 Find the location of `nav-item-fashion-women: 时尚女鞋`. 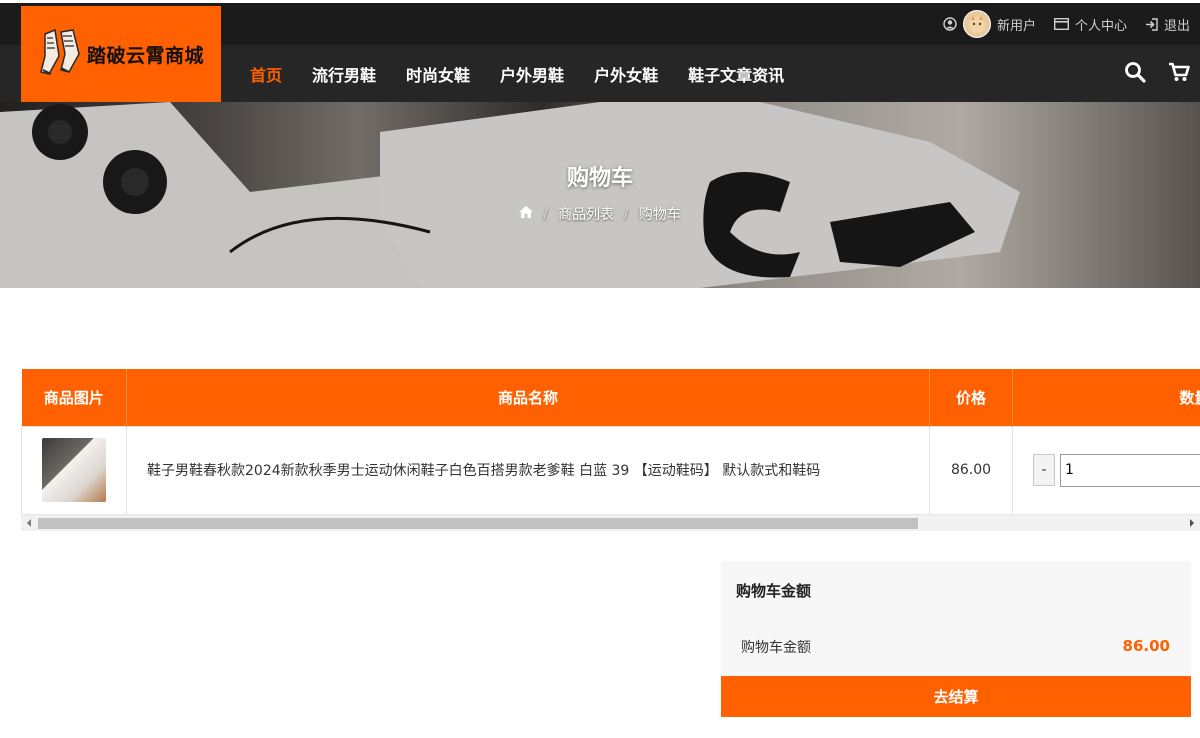

nav-item-fashion-women: 时尚女鞋 is located at coordinates (438, 74).